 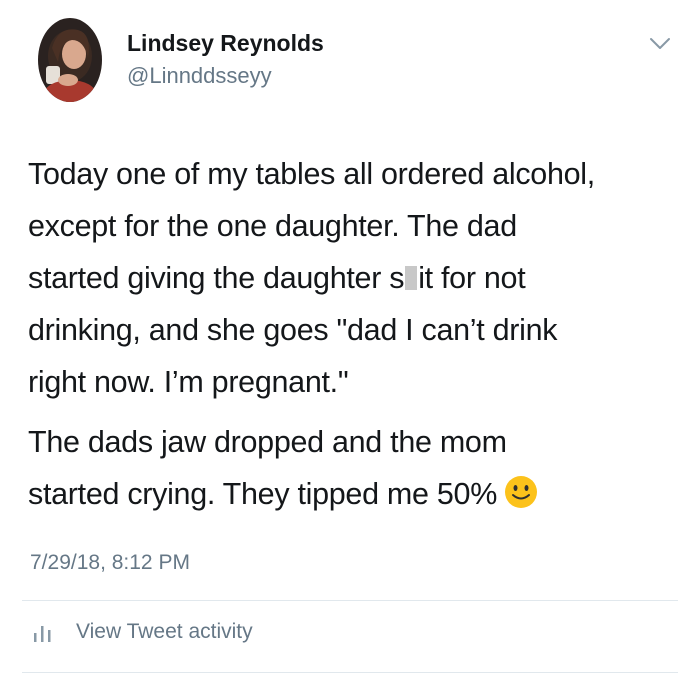 I want to click on censor-blur, so click(x=411, y=278).